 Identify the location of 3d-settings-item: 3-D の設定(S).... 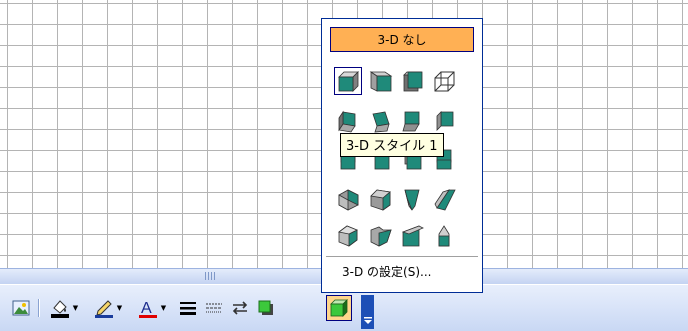
(386, 271).